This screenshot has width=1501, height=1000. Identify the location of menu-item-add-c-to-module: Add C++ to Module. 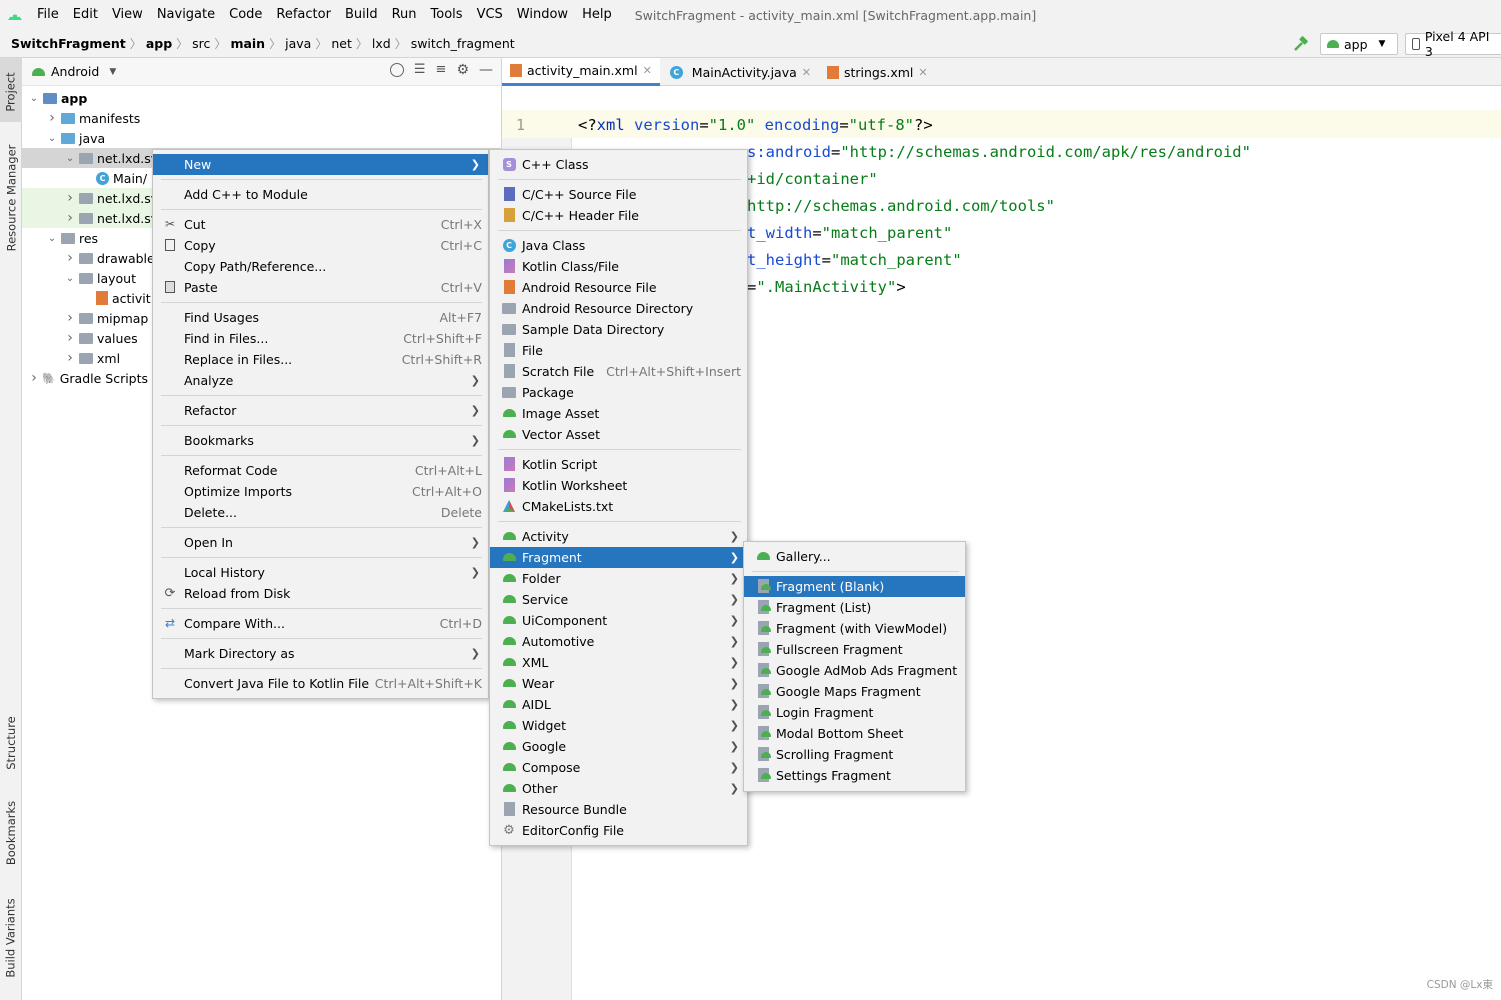
(320, 194).